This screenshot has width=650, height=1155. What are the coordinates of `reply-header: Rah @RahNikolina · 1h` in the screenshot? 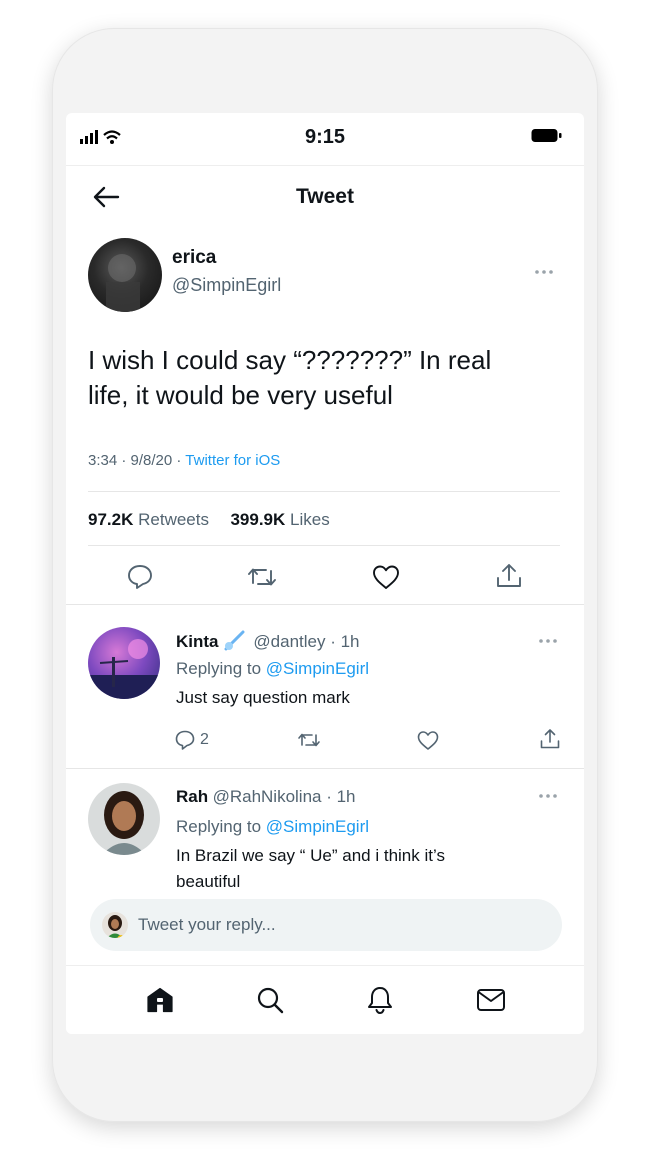 It's located at (266, 797).